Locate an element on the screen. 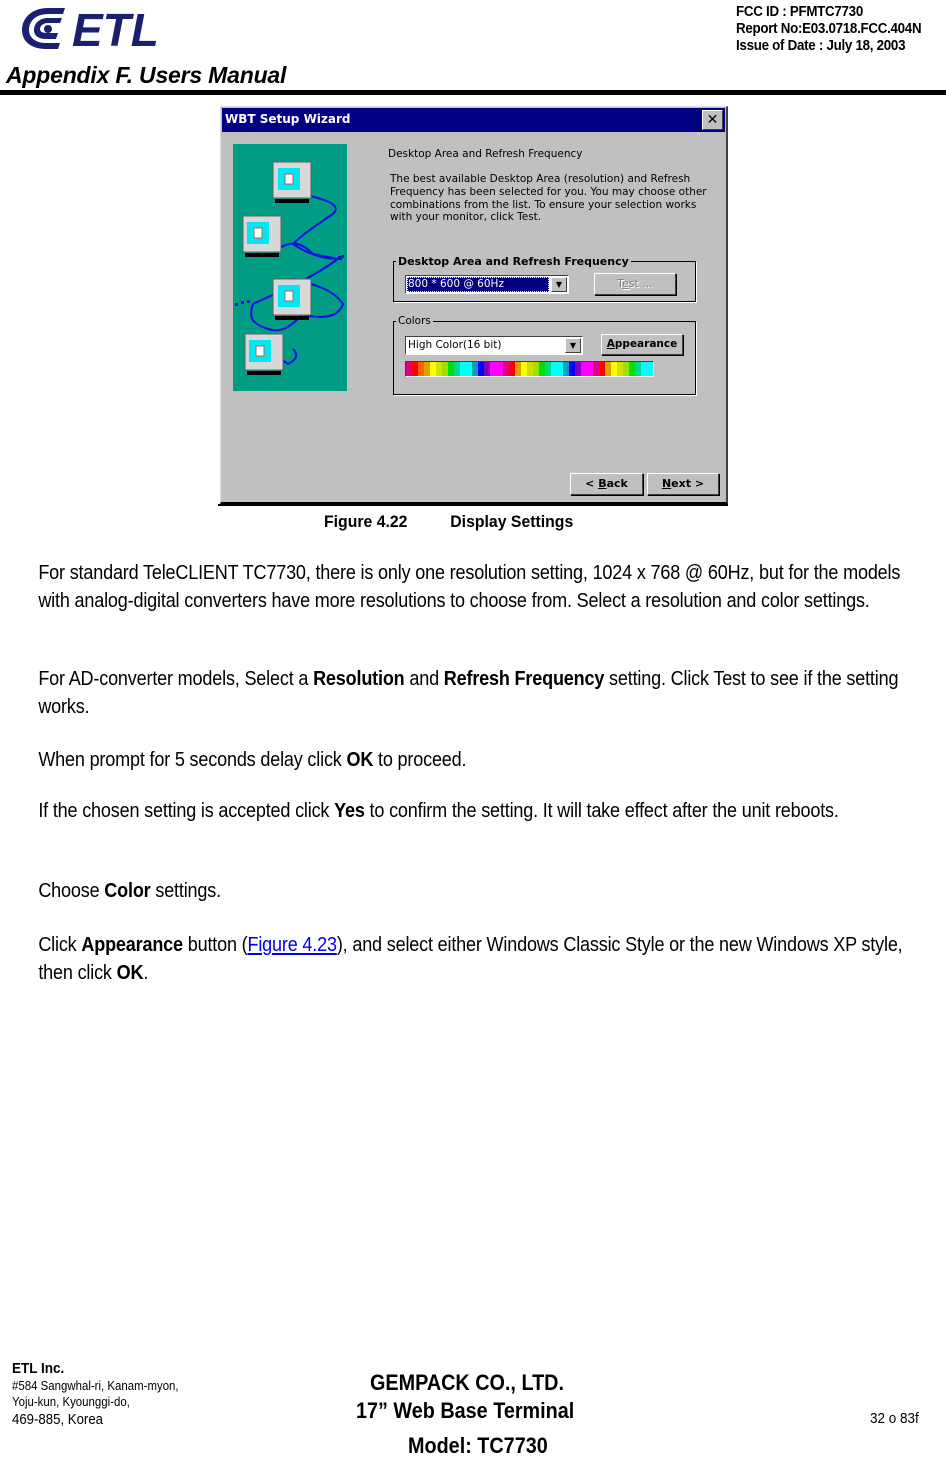  bold-term: Color is located at coordinates (127, 890).